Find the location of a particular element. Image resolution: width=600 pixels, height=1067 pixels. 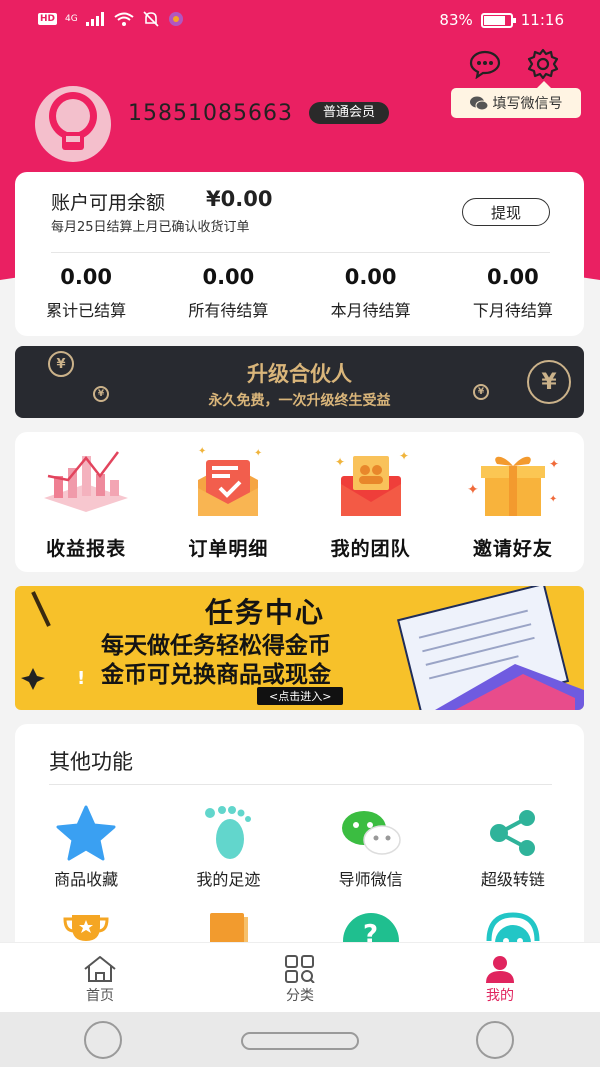

network-type: 4G is located at coordinates (71, 19).